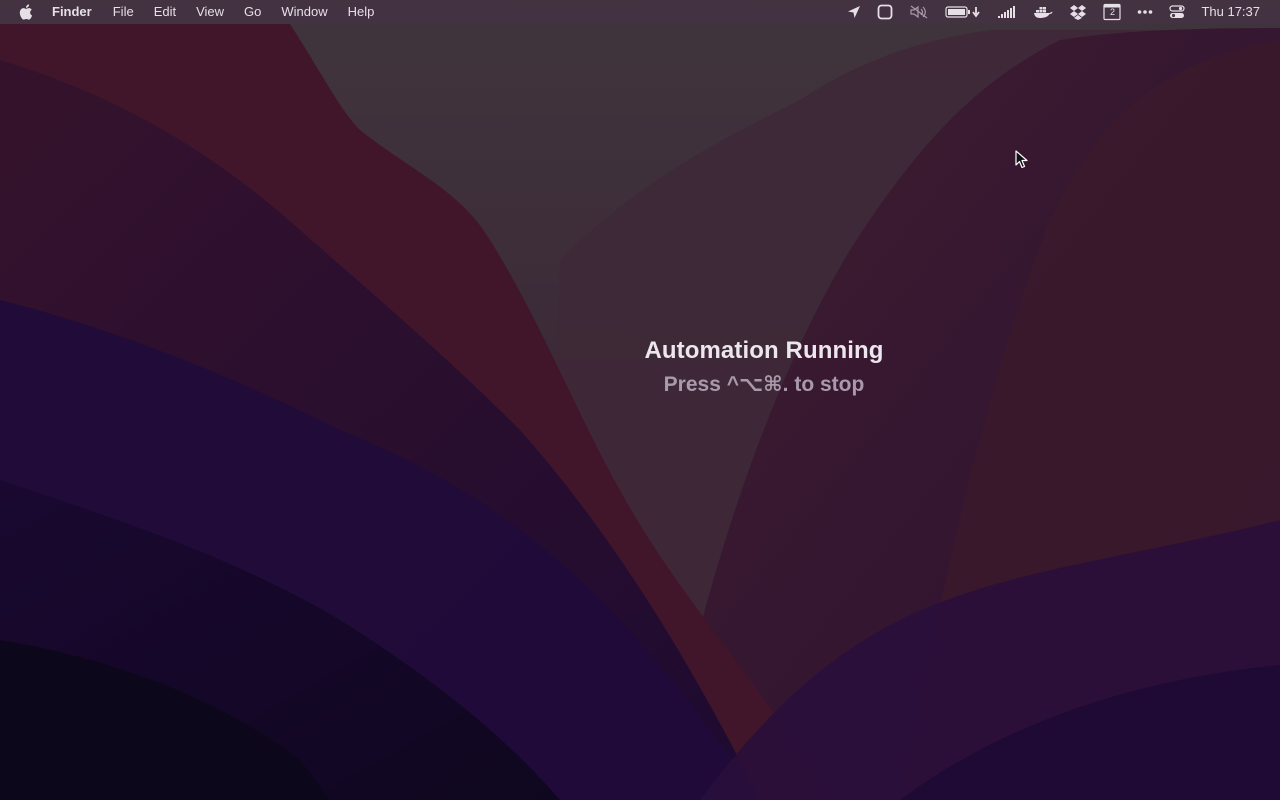 The width and height of the screenshot is (1280, 800). I want to click on stage-manager-icon, so click(885, 12).